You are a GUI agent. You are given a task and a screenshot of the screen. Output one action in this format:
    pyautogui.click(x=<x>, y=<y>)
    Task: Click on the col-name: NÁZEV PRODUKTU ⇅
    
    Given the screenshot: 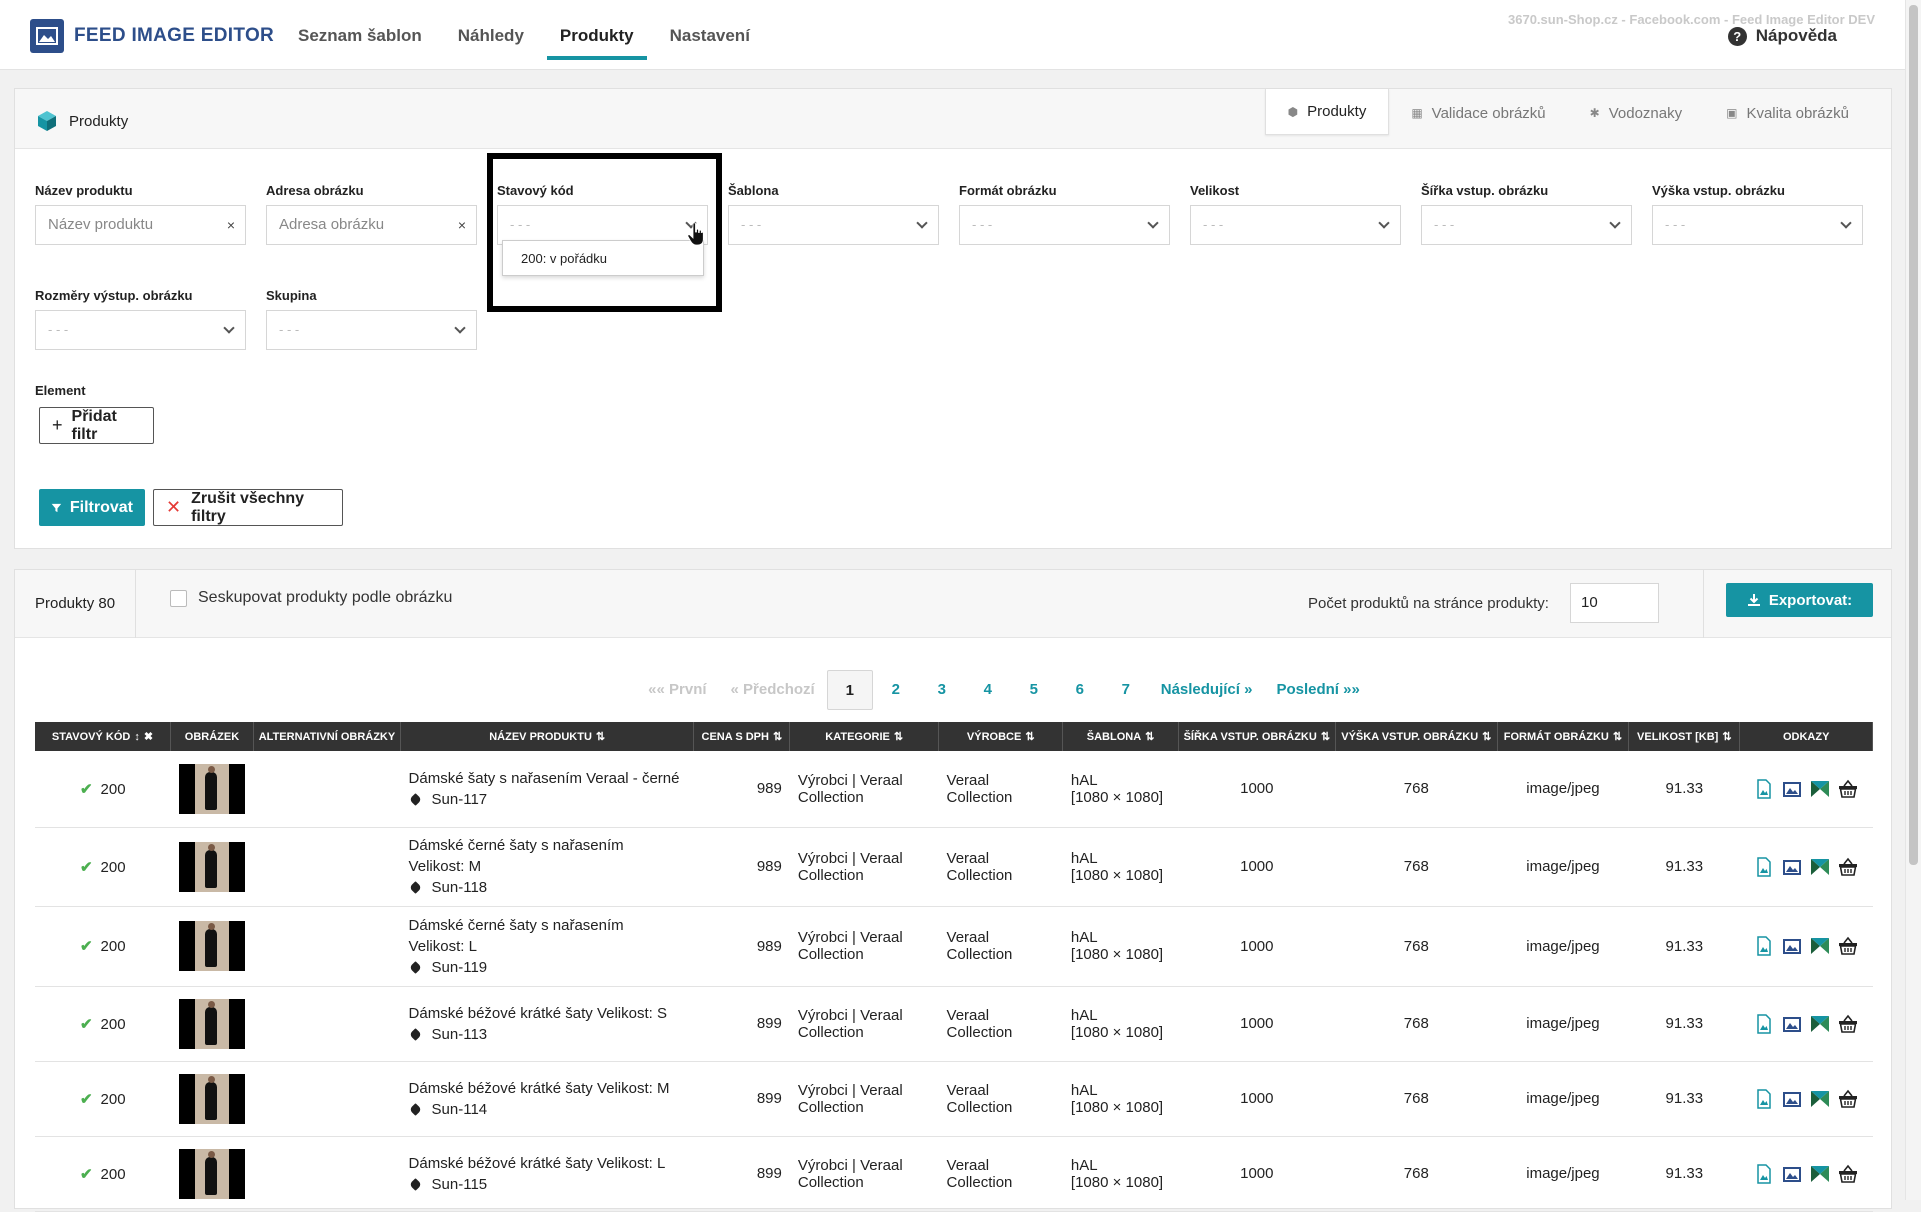 What is the action you would take?
    pyautogui.click(x=547, y=736)
    